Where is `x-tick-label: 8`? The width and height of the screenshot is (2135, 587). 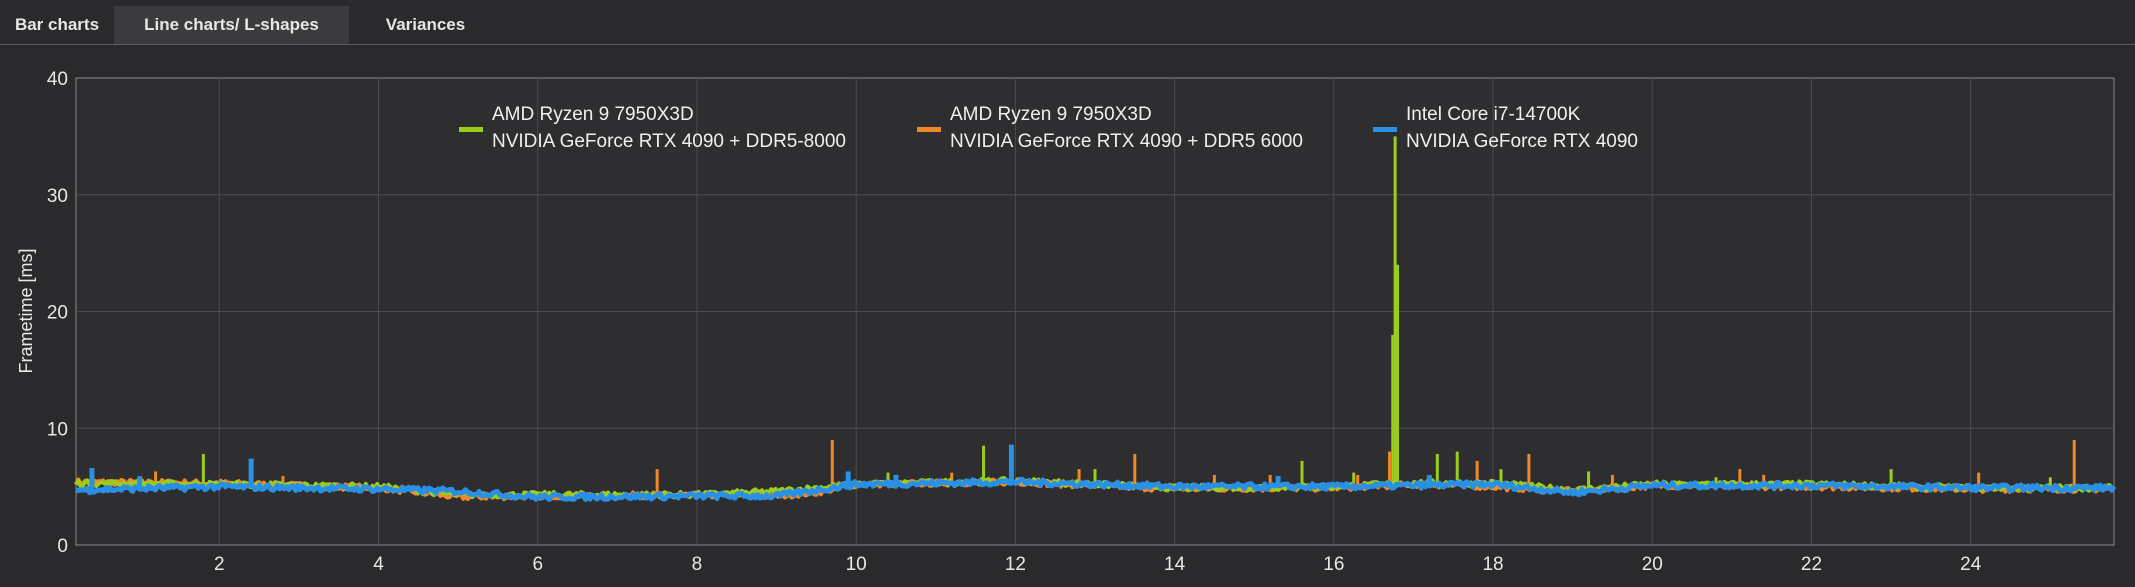
x-tick-label: 8 is located at coordinates (697, 564).